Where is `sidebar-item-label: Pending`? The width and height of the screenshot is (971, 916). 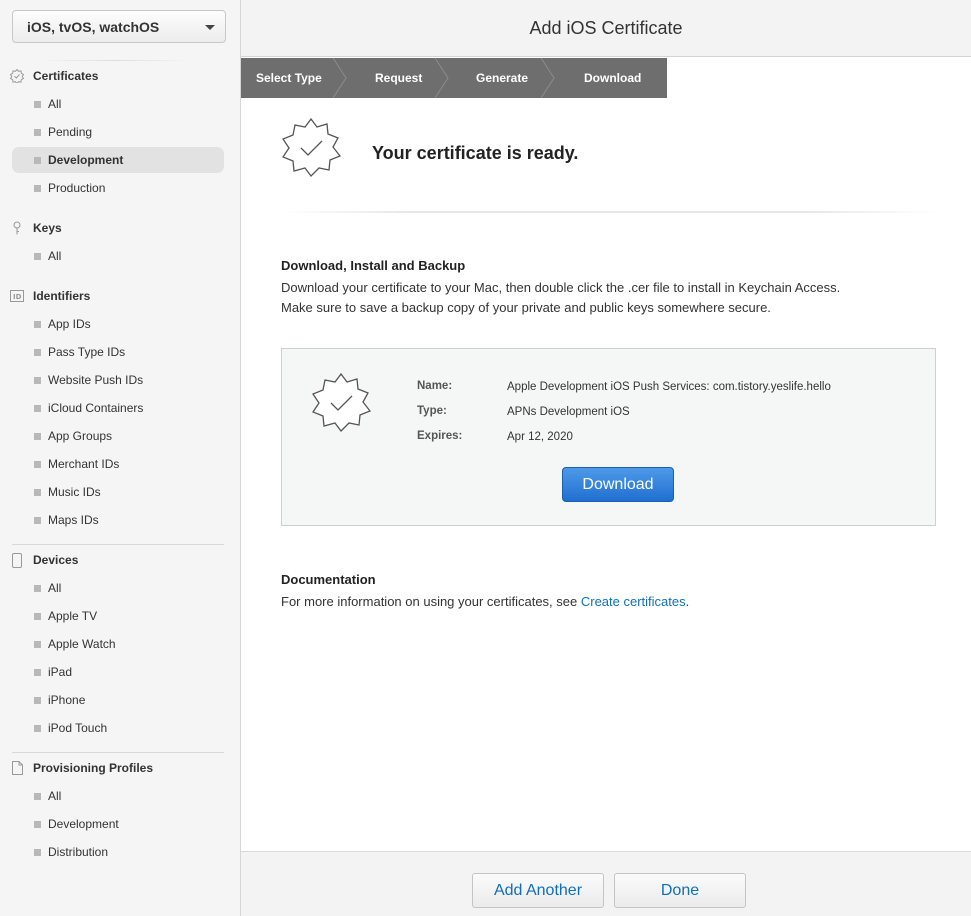
sidebar-item-label: Pending is located at coordinates (70, 132).